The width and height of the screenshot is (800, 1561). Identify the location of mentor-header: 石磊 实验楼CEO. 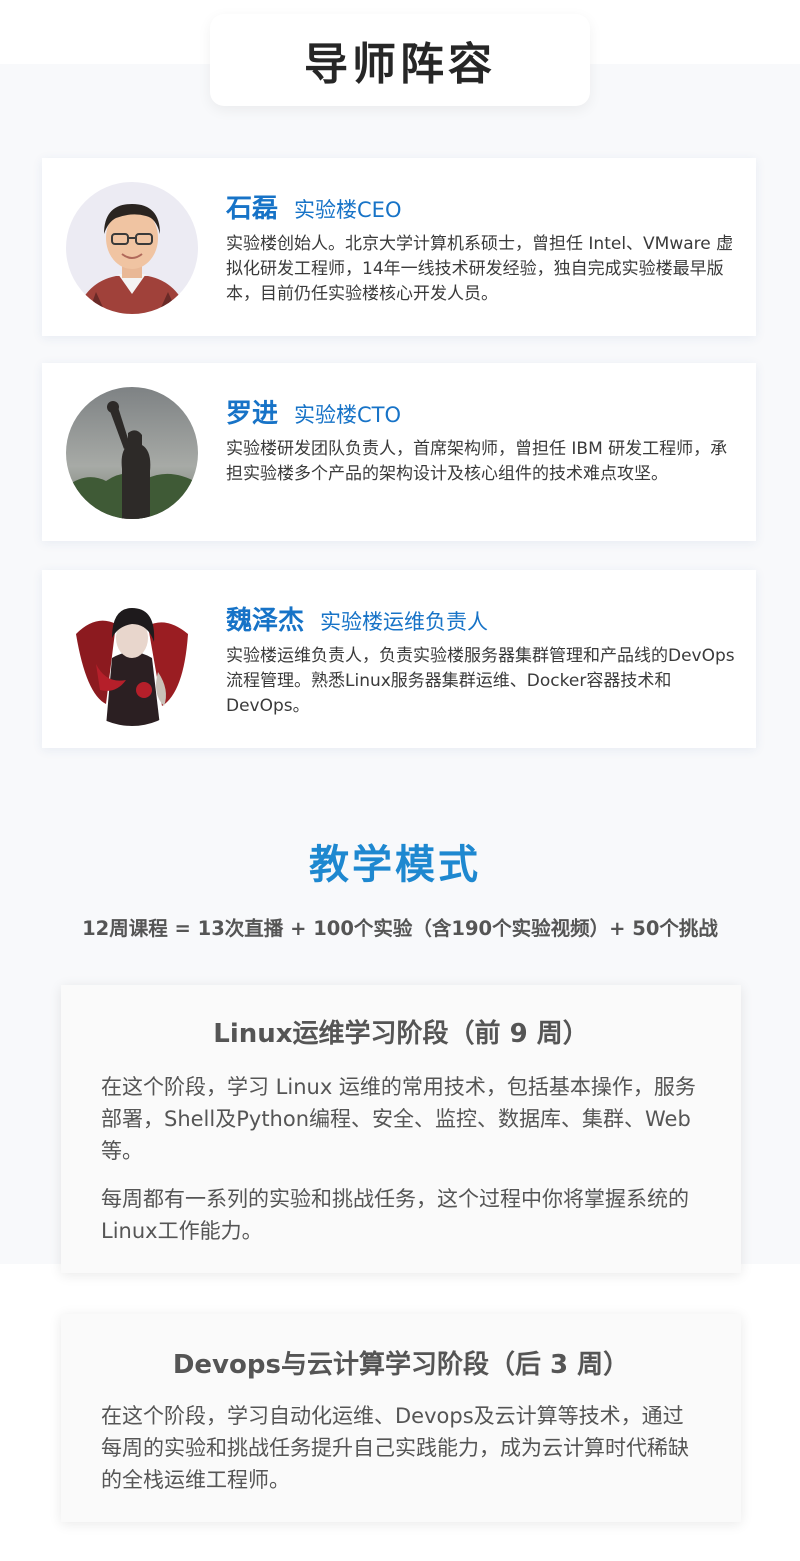
(313, 206).